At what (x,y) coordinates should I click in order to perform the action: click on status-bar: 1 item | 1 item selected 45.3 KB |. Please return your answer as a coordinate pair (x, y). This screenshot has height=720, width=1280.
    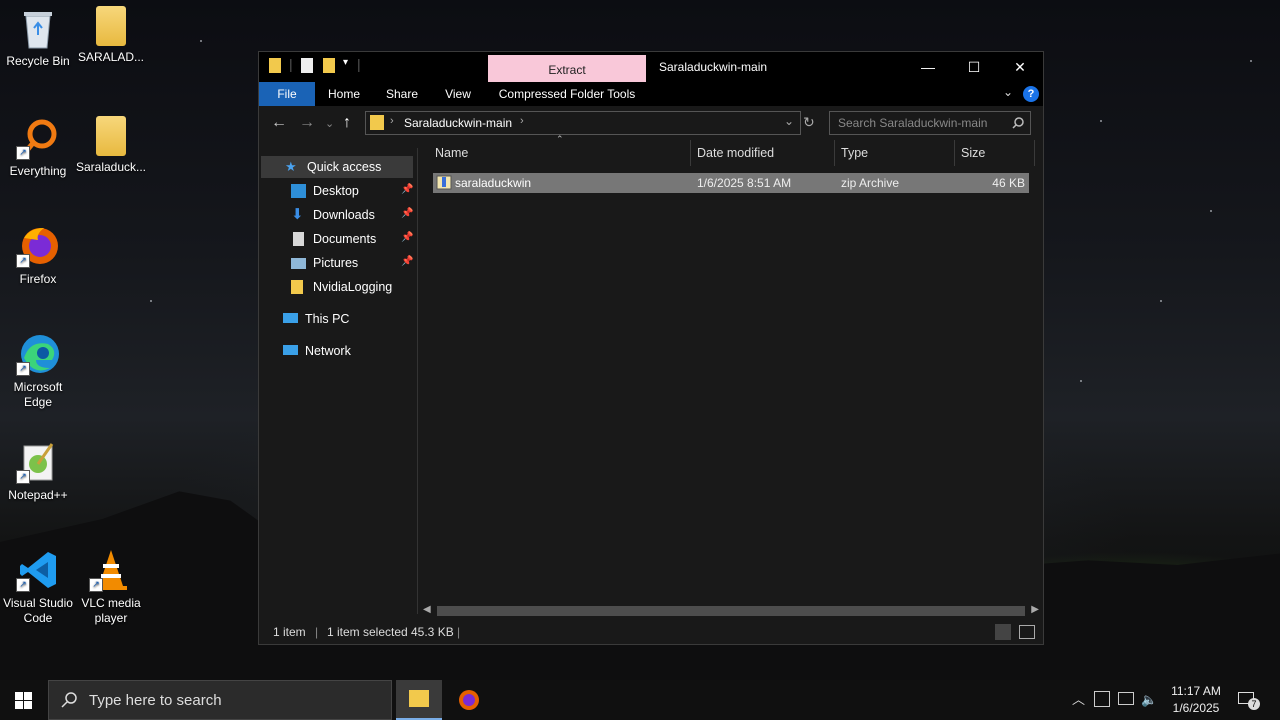
    Looking at the image, I should click on (651, 632).